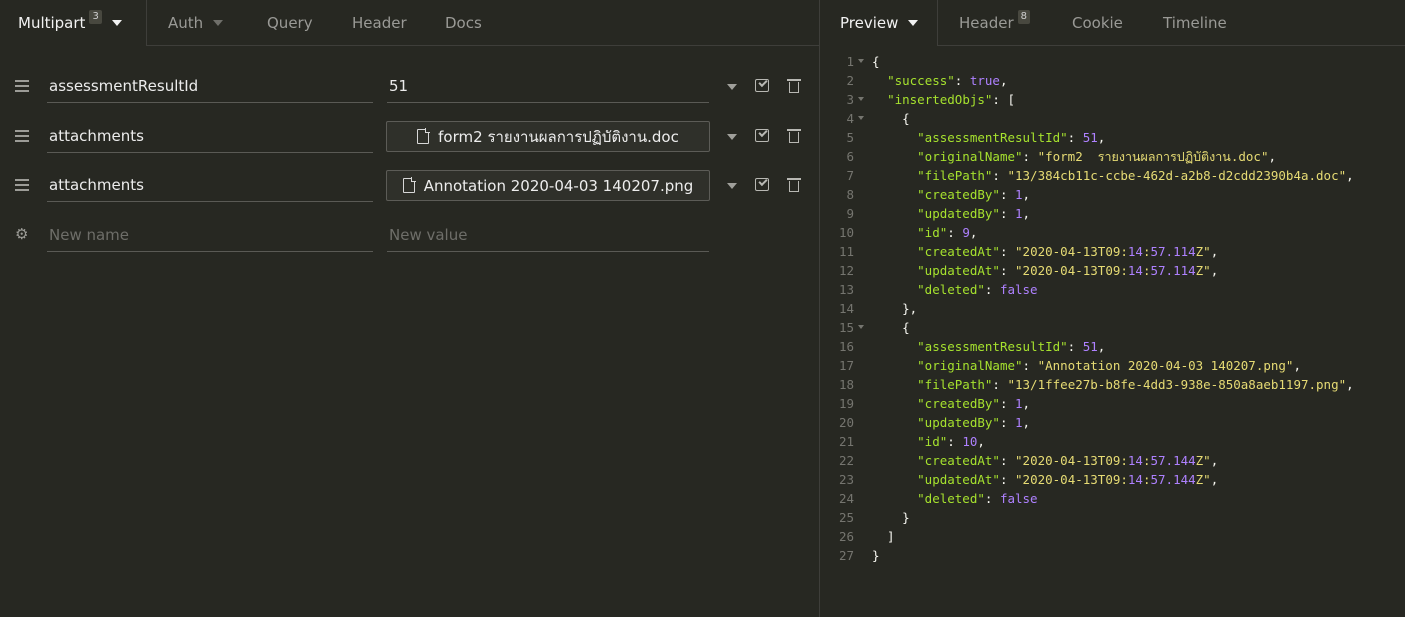 This screenshot has height=617, width=1405. What do you see at coordinates (424, 136) in the screenshot?
I see `file-icon` at bounding box center [424, 136].